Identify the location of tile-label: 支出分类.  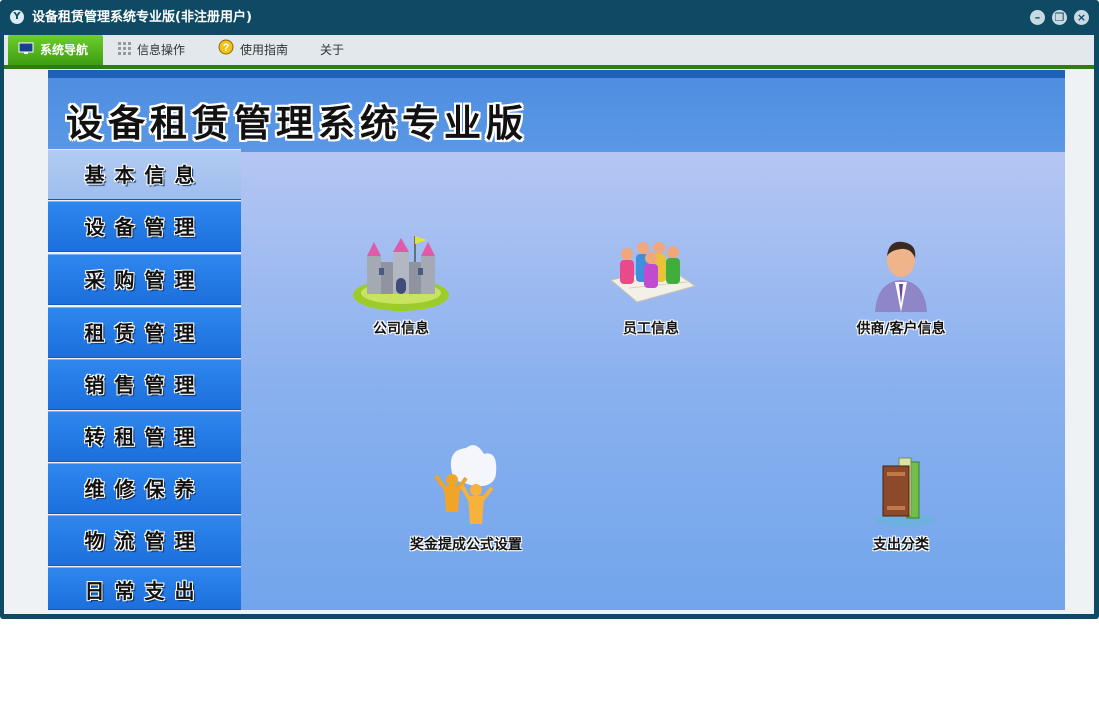
(901, 545).